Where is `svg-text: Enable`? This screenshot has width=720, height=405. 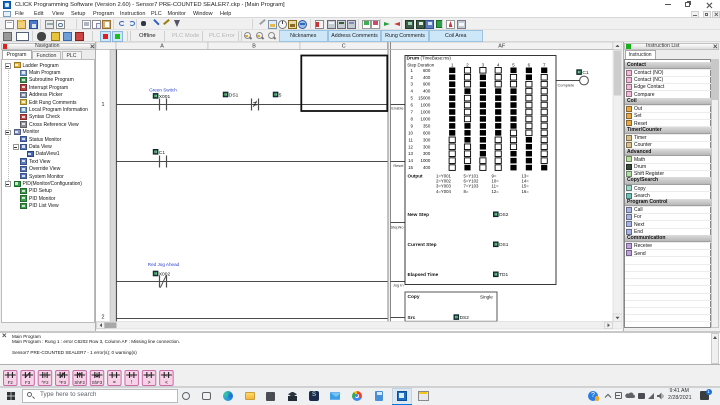 svg-text: Enable is located at coordinates (397, 108).